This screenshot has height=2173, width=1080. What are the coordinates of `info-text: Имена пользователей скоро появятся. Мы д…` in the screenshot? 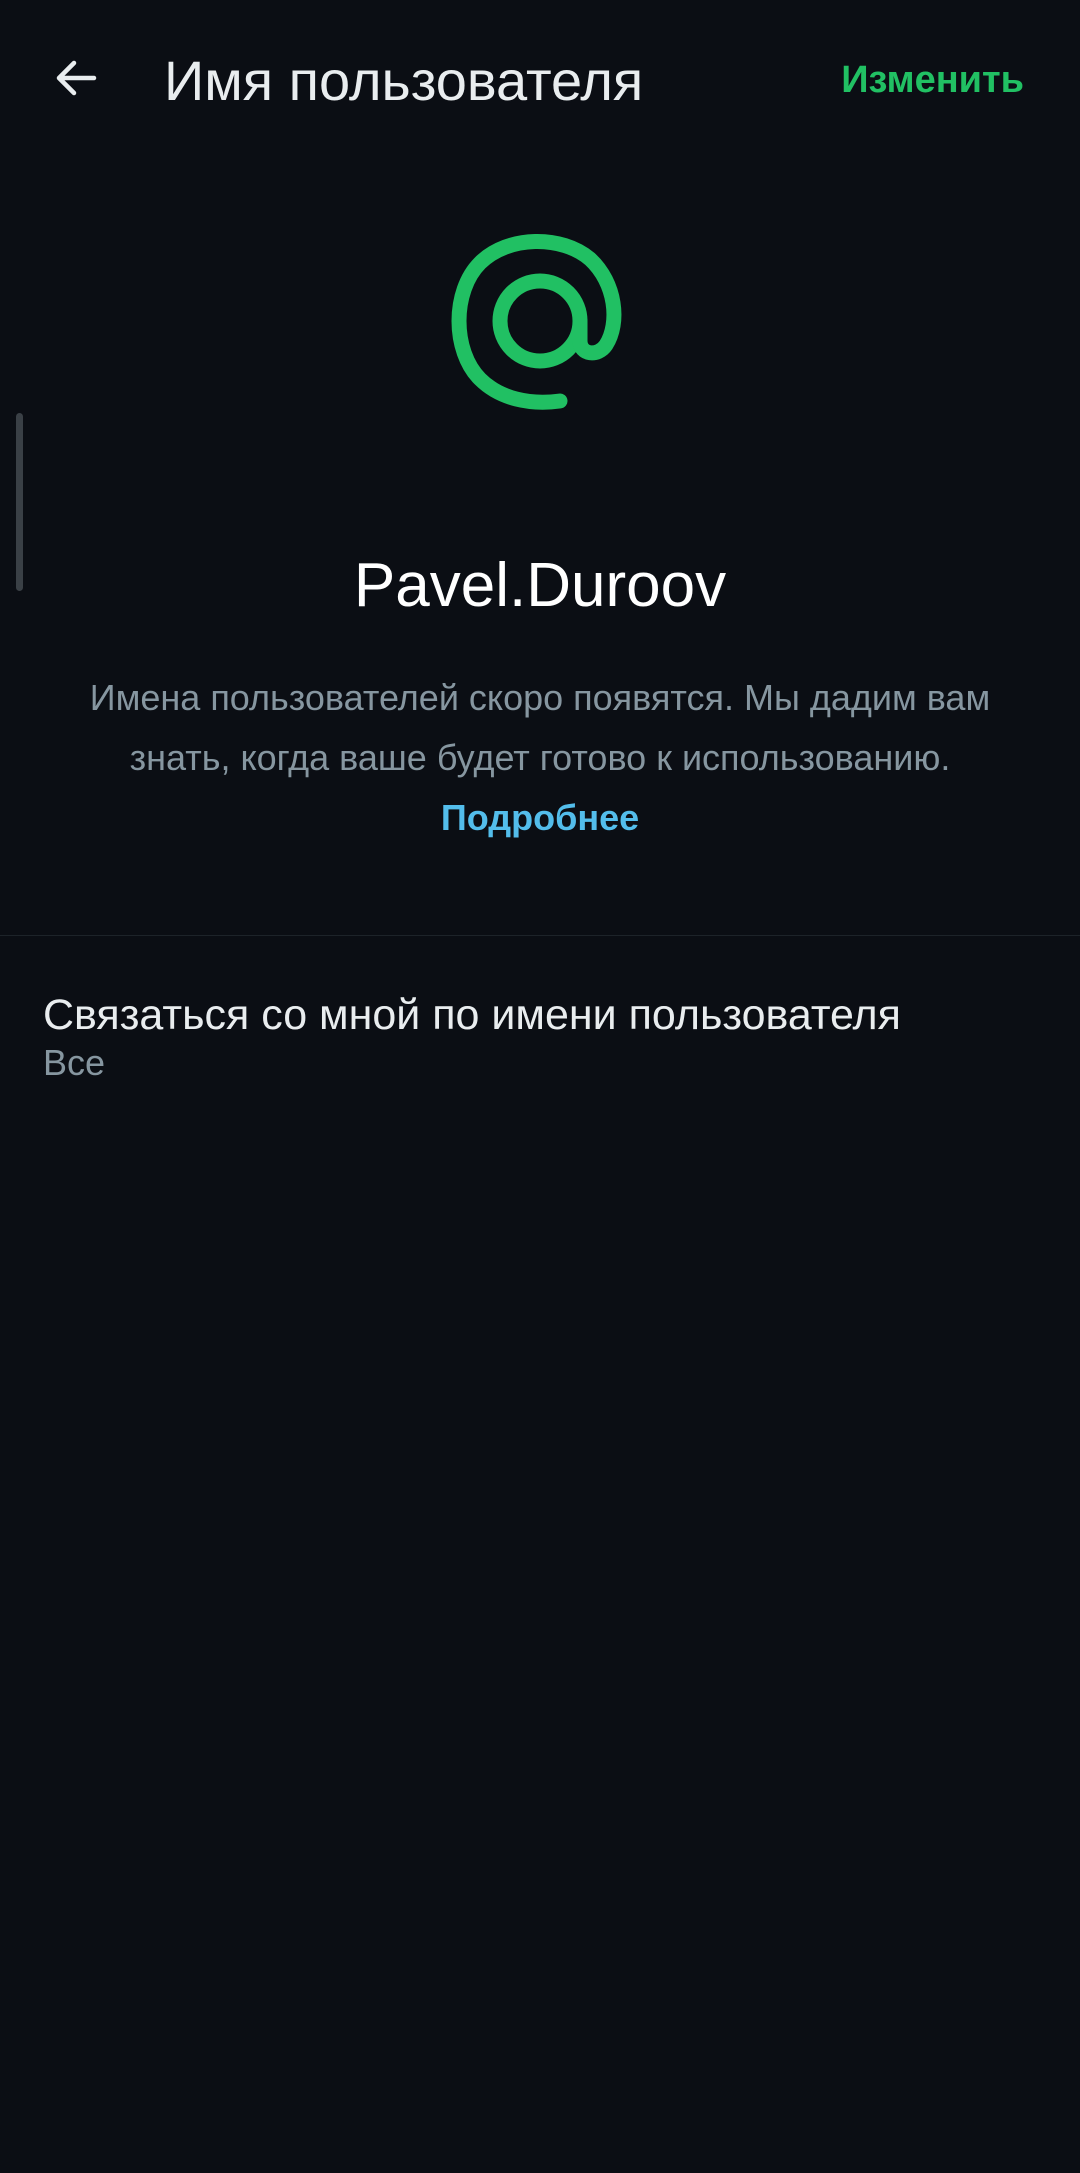 It's located at (540, 758).